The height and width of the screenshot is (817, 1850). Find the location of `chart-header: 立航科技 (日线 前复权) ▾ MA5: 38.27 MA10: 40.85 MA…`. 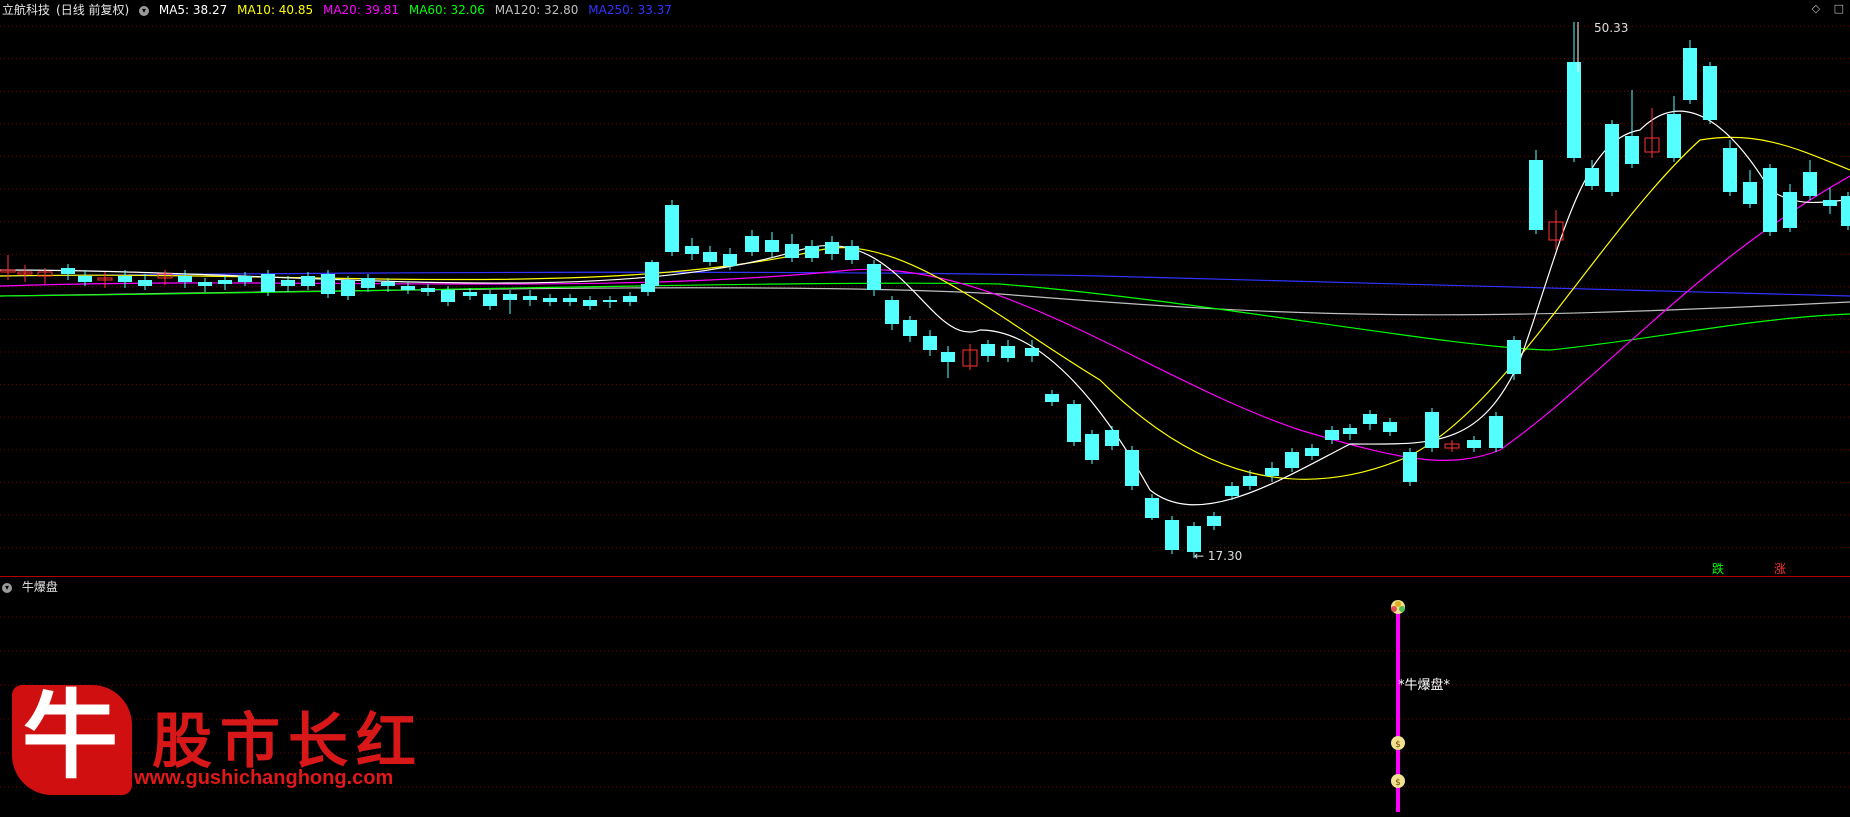

chart-header: 立航科技 (日线 前复权) ▾ MA5: 38.27 MA10: 40.85 MA… is located at coordinates (340, 10).